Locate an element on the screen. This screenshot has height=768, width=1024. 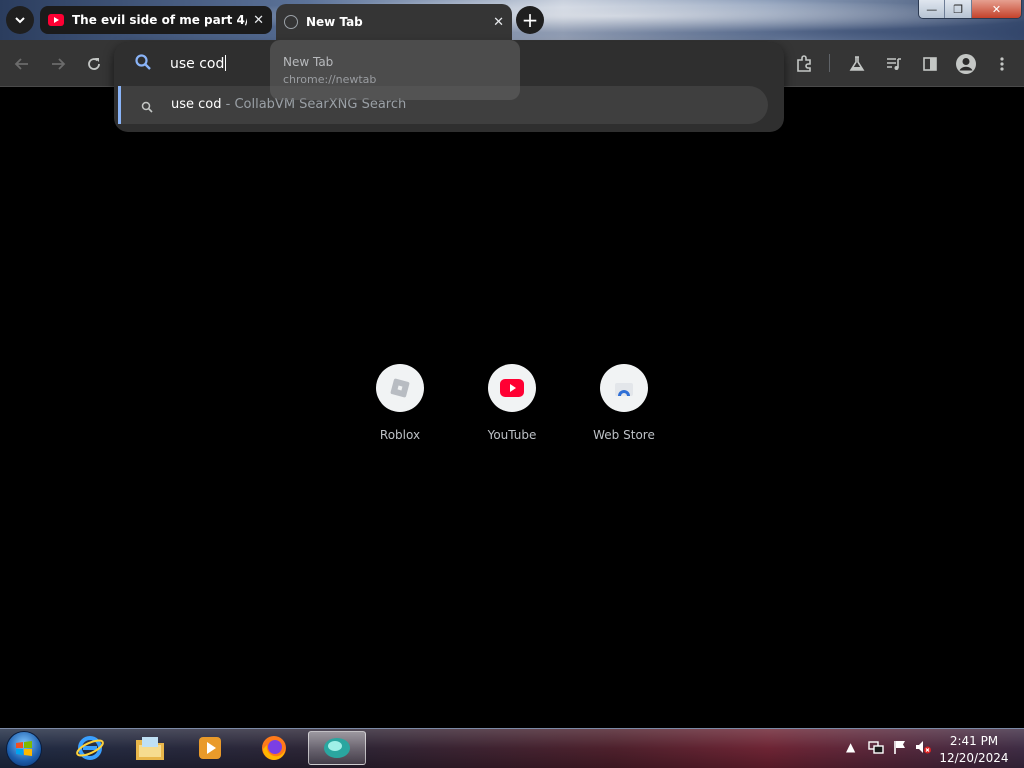
window-controls: — ❐ ✕ is located at coordinates (970, 9).